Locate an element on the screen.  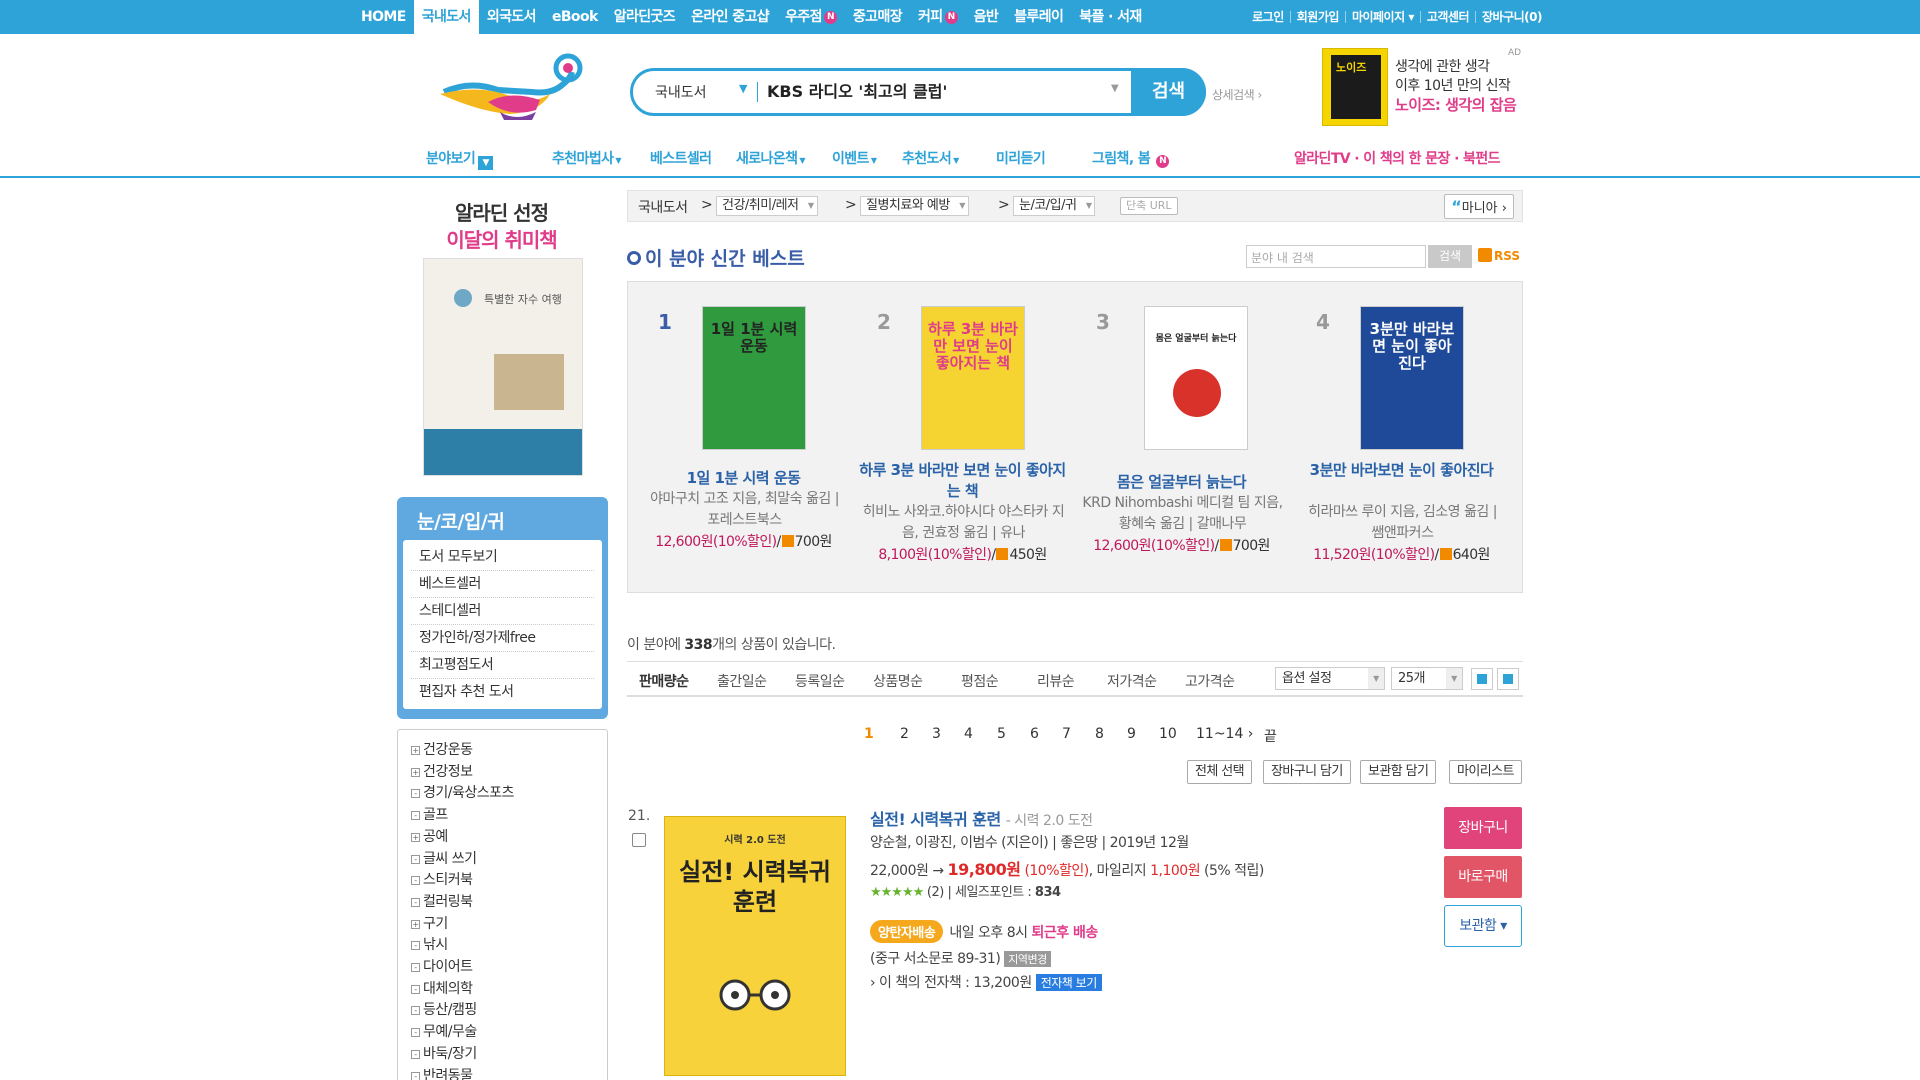
field-search-button: 검색 is located at coordinates (1450, 256).